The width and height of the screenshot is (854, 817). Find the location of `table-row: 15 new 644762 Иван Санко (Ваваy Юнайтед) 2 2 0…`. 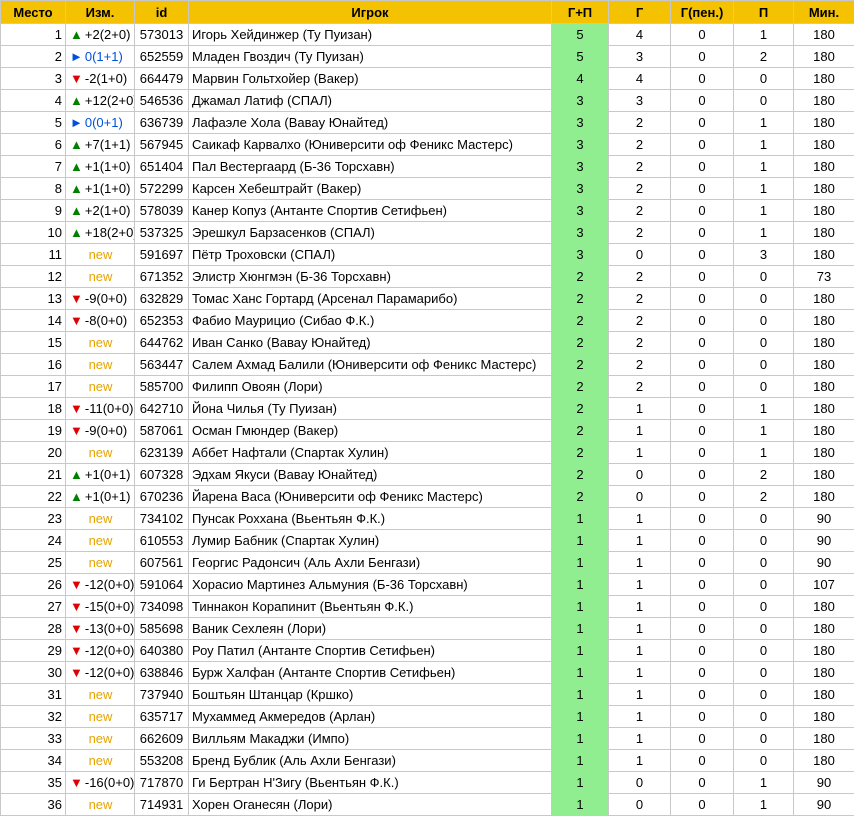

table-row: 15 new 644762 Иван Санко (Ваваy Юнайтед) 2 2 0… is located at coordinates (427, 342).